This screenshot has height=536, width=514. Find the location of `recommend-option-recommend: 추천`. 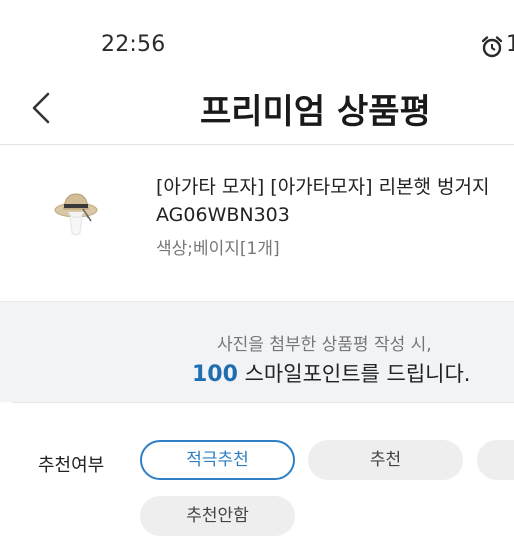

recommend-option-recommend: 추천 is located at coordinates (385, 460).